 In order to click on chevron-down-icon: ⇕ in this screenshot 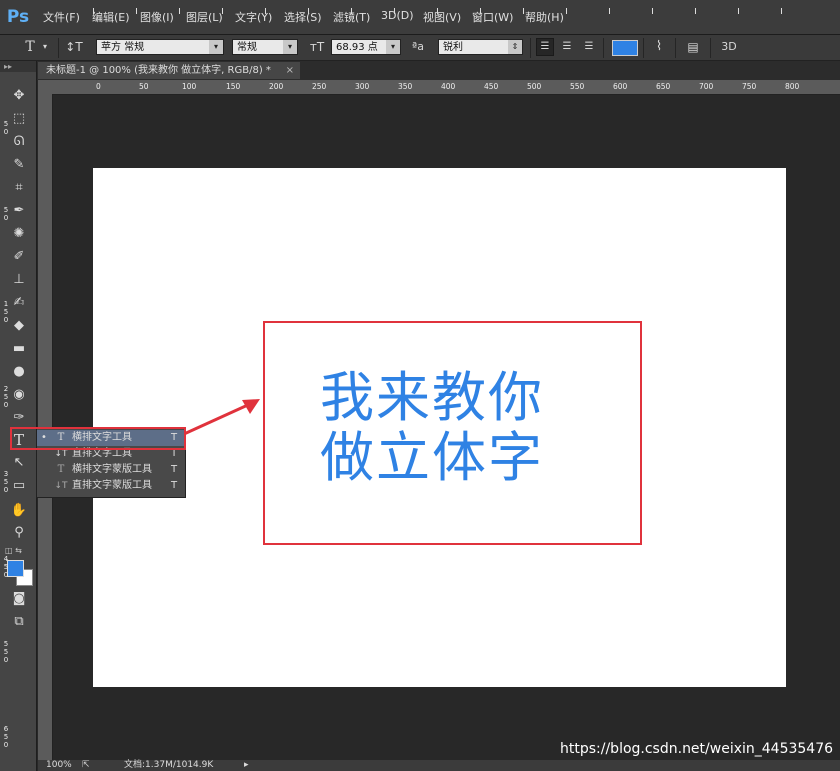, I will do `click(515, 47)`.